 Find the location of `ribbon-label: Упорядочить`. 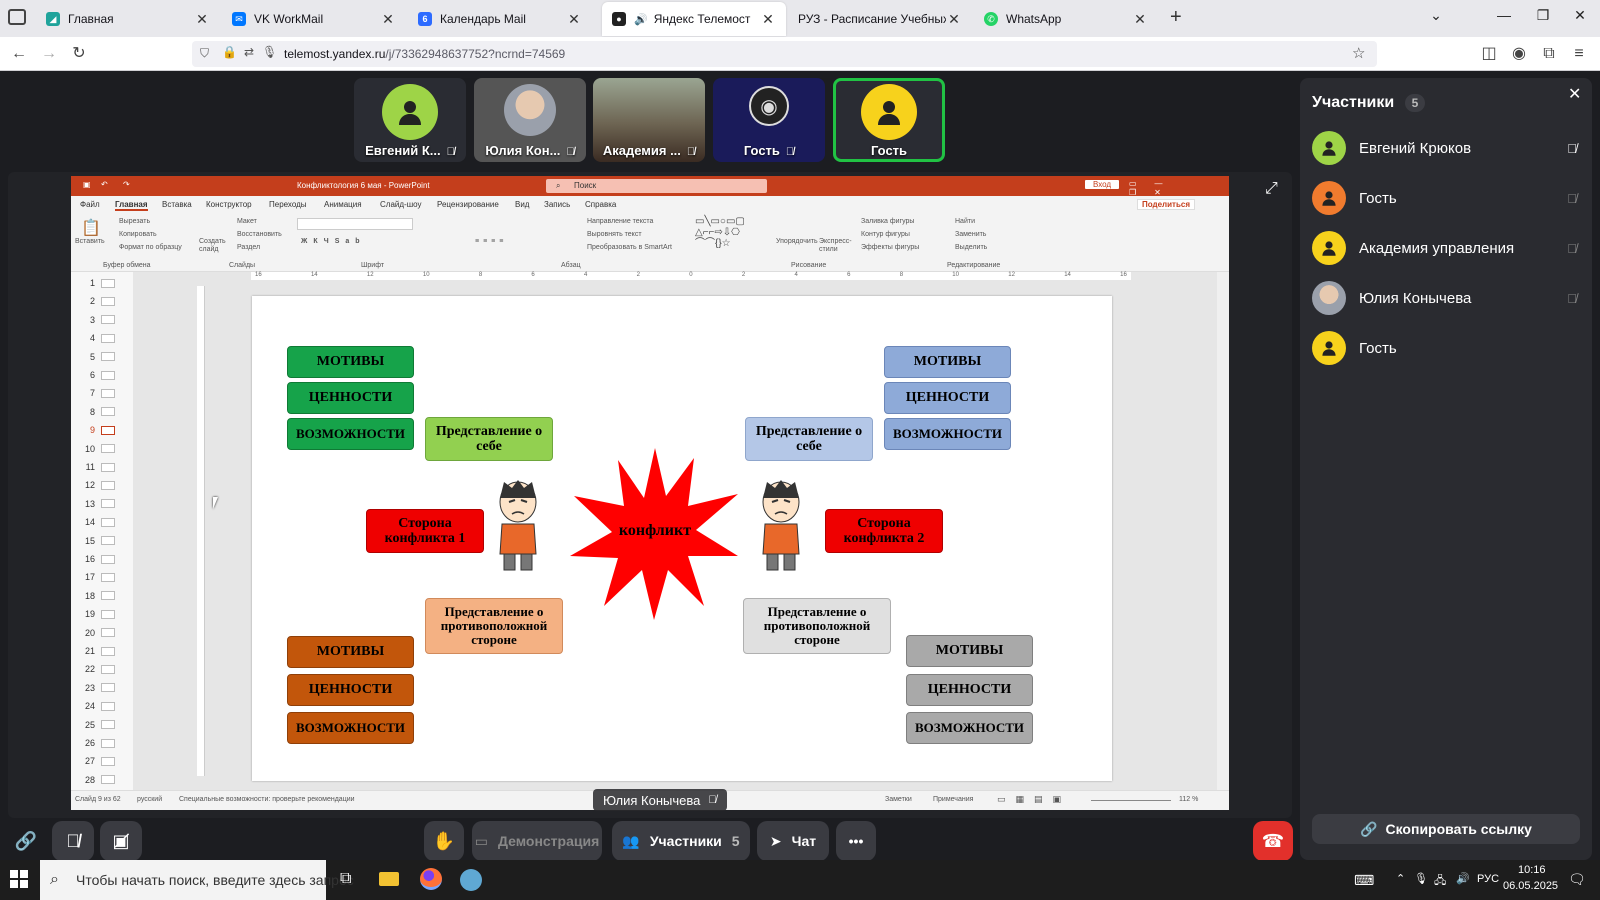

ribbon-label: Упорядочить is located at coordinates (797, 241).